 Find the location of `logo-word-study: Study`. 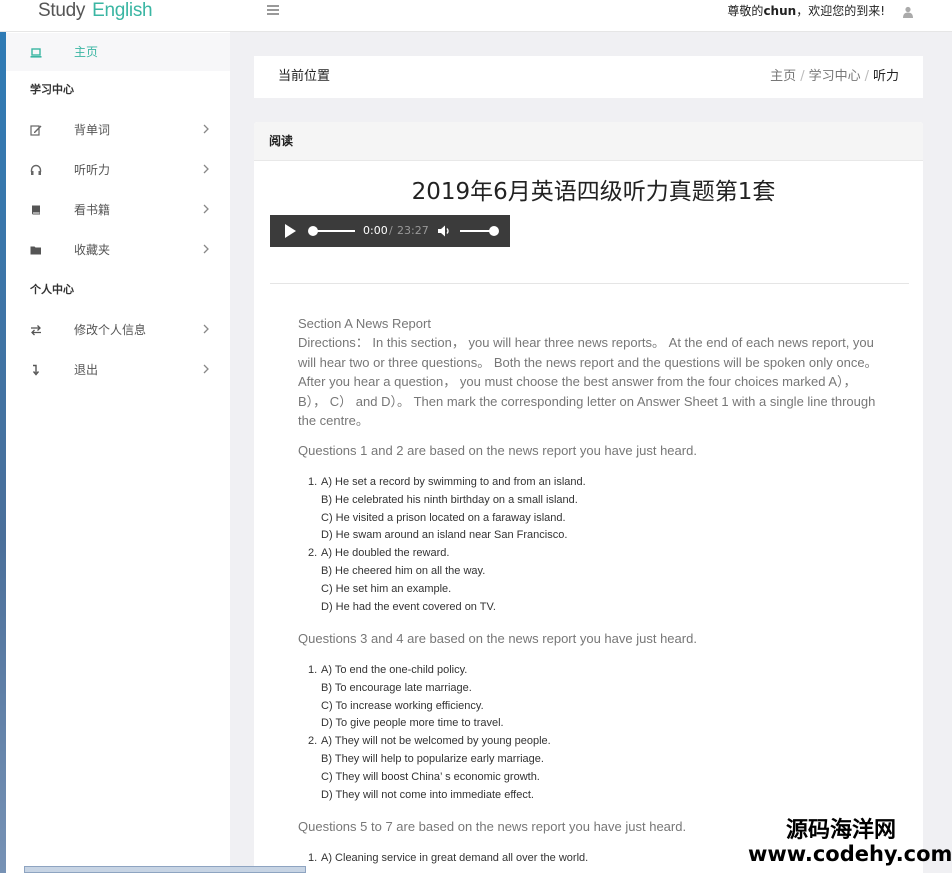

logo-word-study: Study is located at coordinates (62, 10).